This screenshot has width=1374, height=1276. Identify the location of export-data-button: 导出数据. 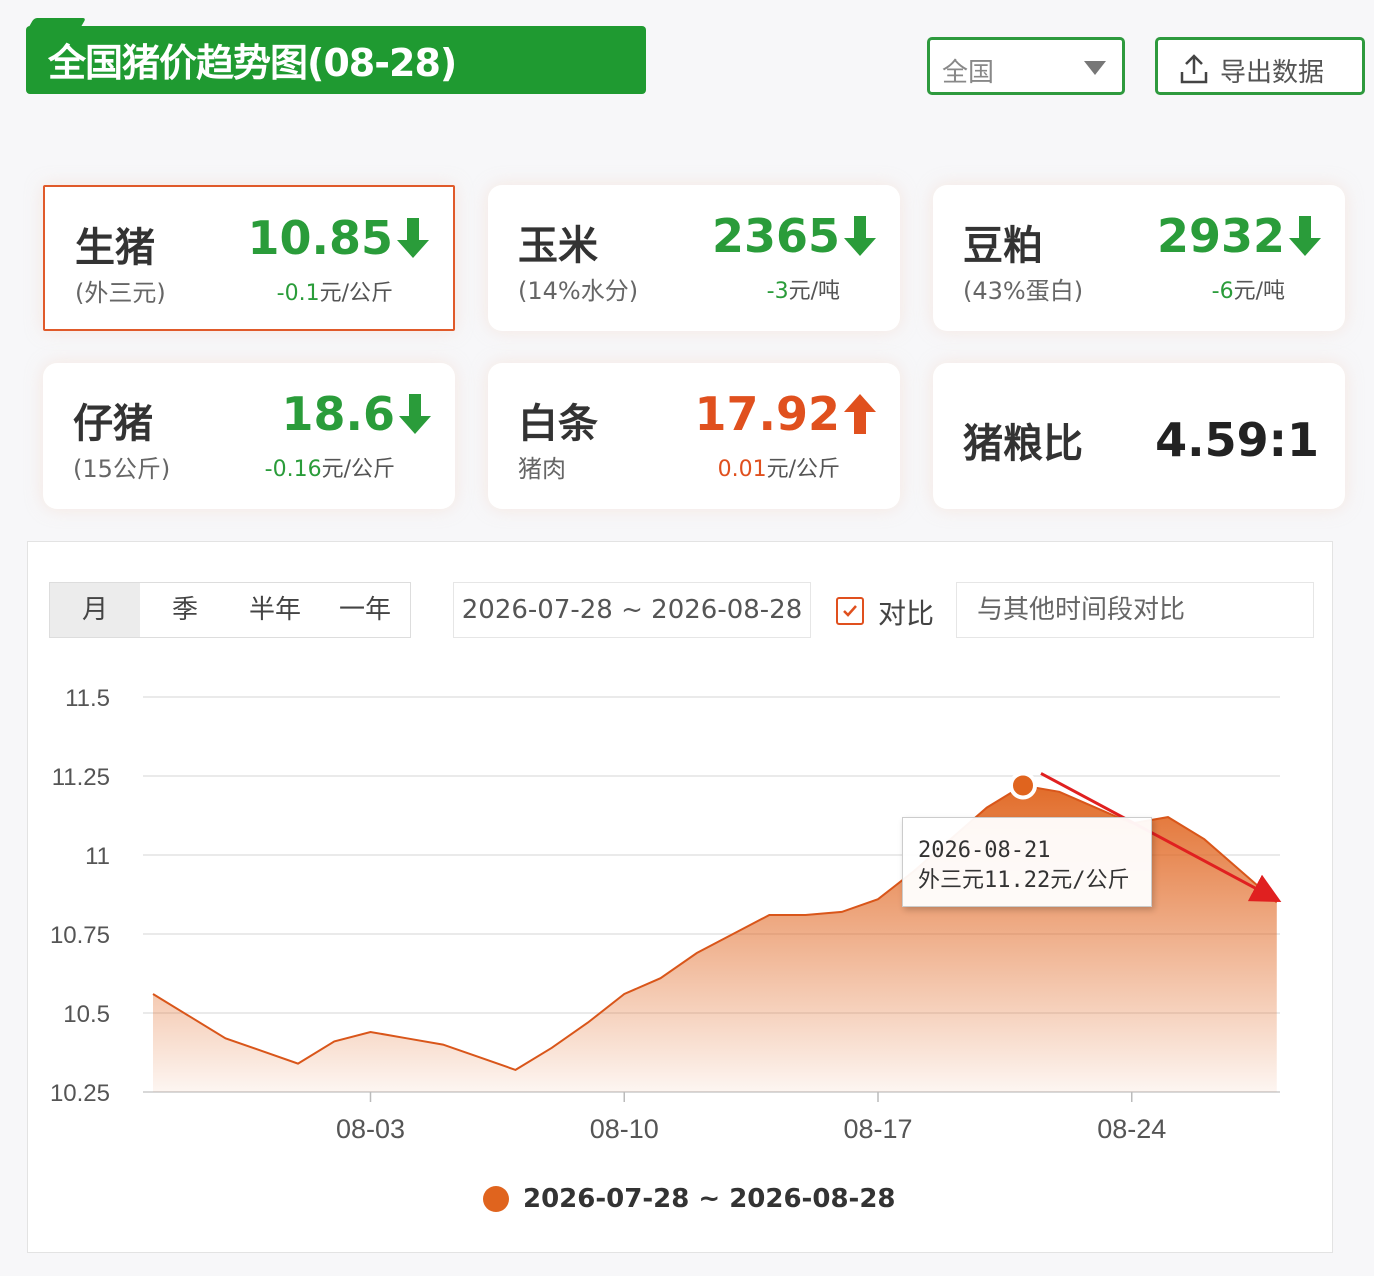
(1260, 66).